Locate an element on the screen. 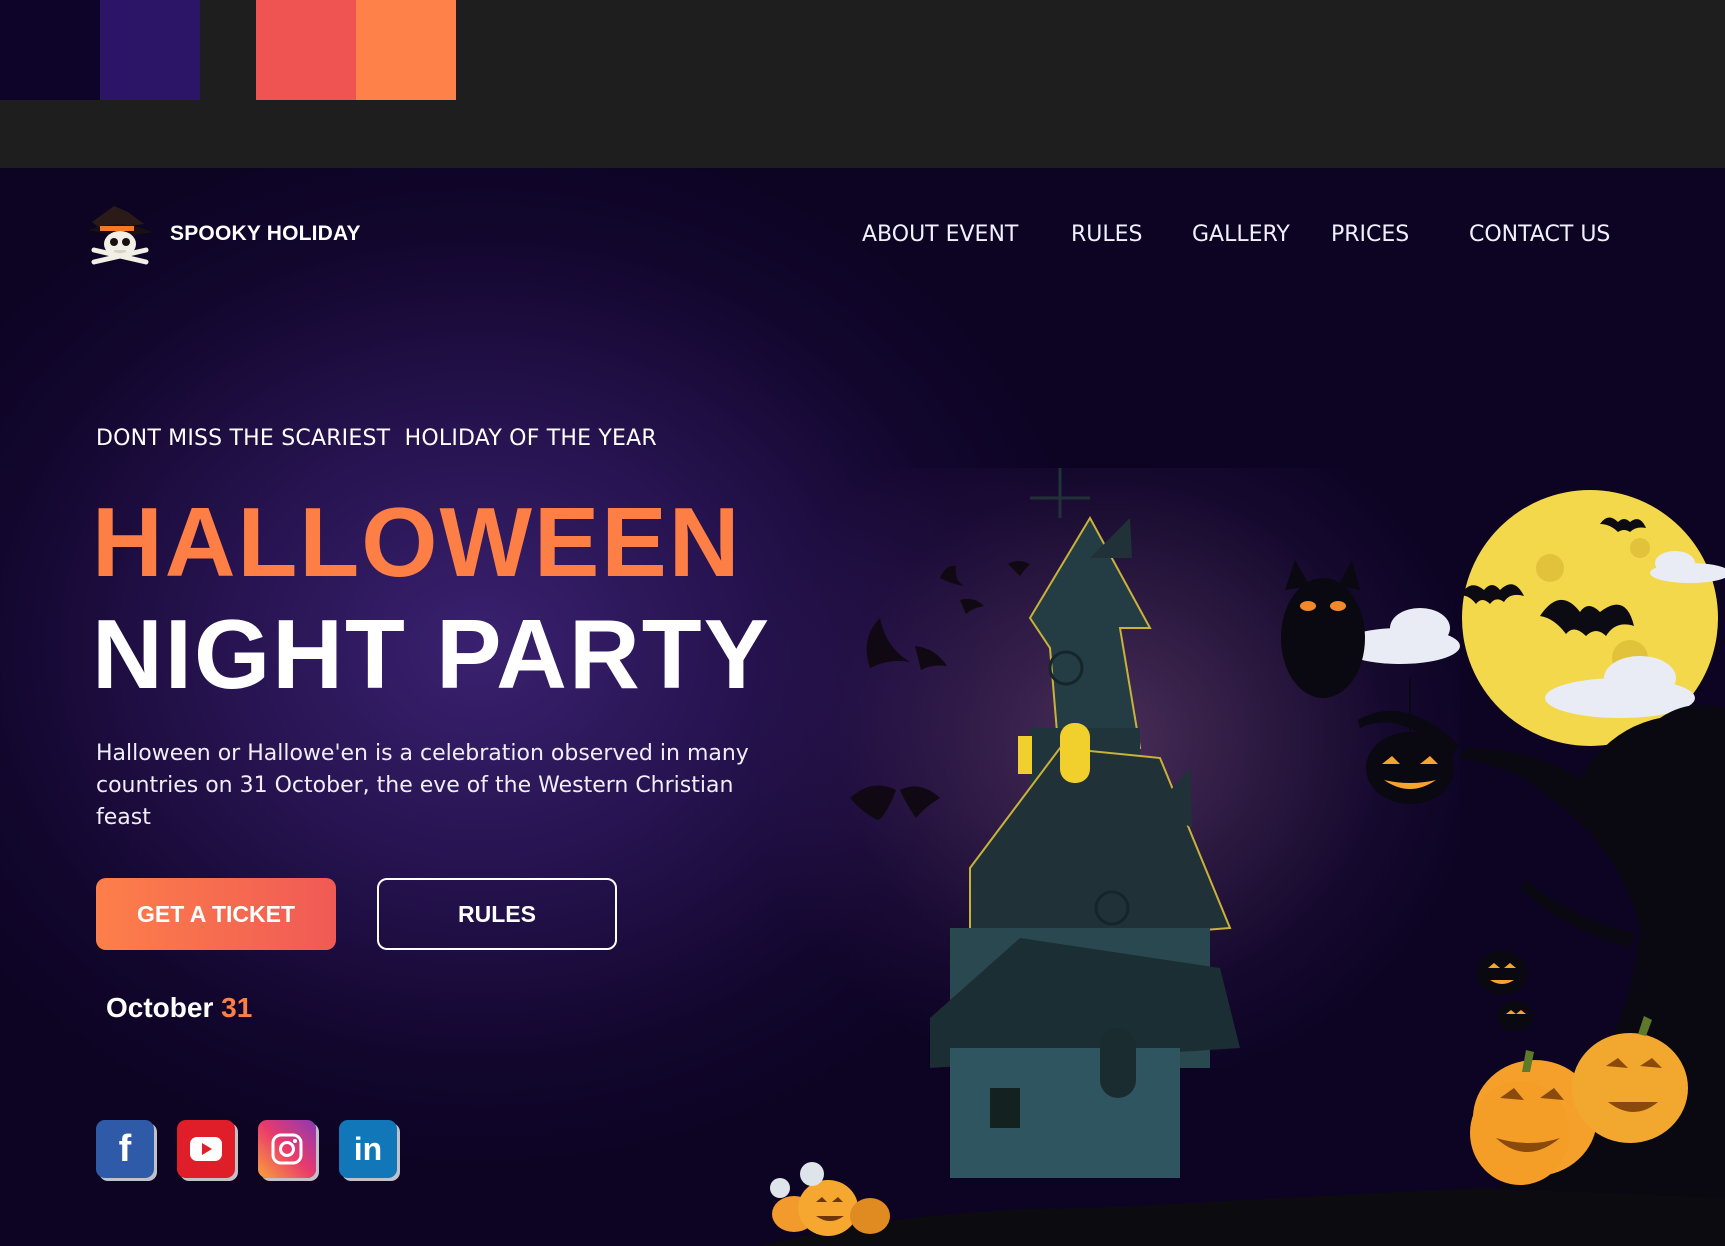 The image size is (1725, 1246). hero-title-line1: HALLOWEEN is located at coordinates (417, 542).